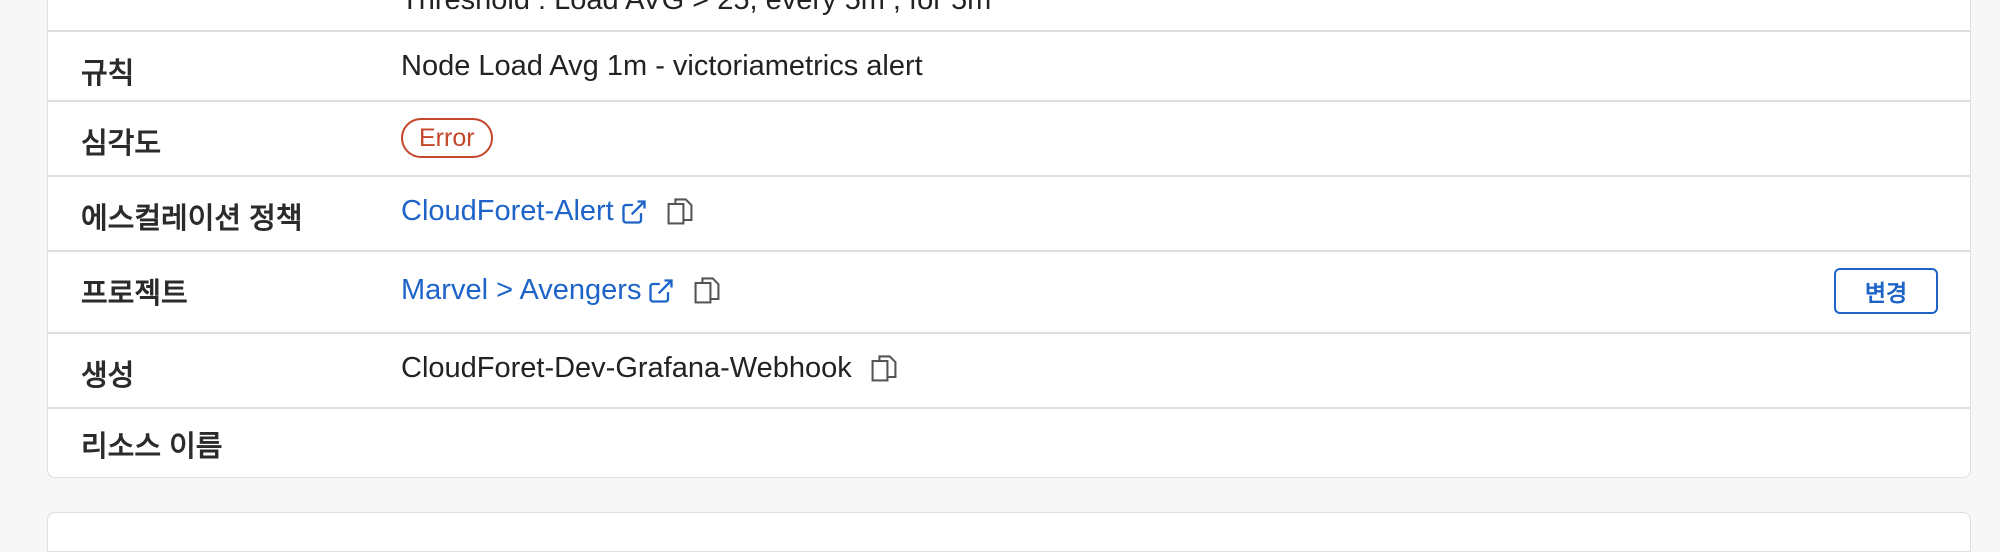 This screenshot has width=2000, height=552. Describe the element at coordinates (626, 368) in the screenshot. I see `created-value: CloudForet-Dev-Grafana-Webhook` at that location.